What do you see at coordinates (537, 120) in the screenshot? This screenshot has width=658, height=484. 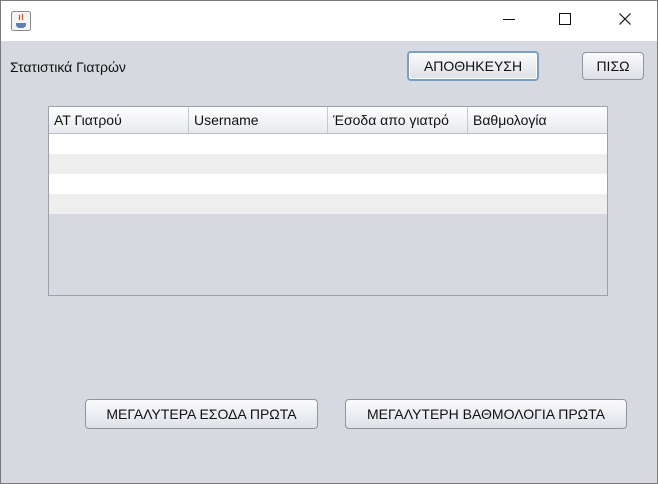 I see `column-header-rating: Βαθμολογία` at bounding box center [537, 120].